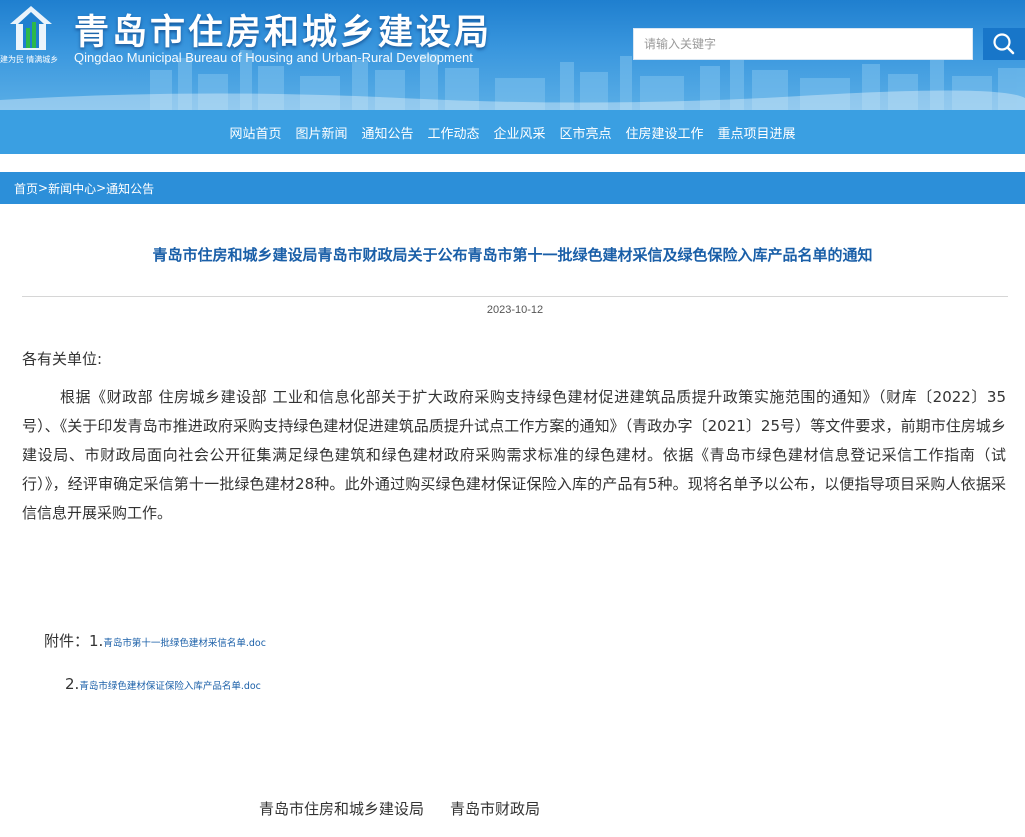 This screenshot has height=837, width=1025. Describe the element at coordinates (512, 188) in the screenshot. I see `breadcrumb: 首页 > 新闻中心 > 通知公告` at that location.